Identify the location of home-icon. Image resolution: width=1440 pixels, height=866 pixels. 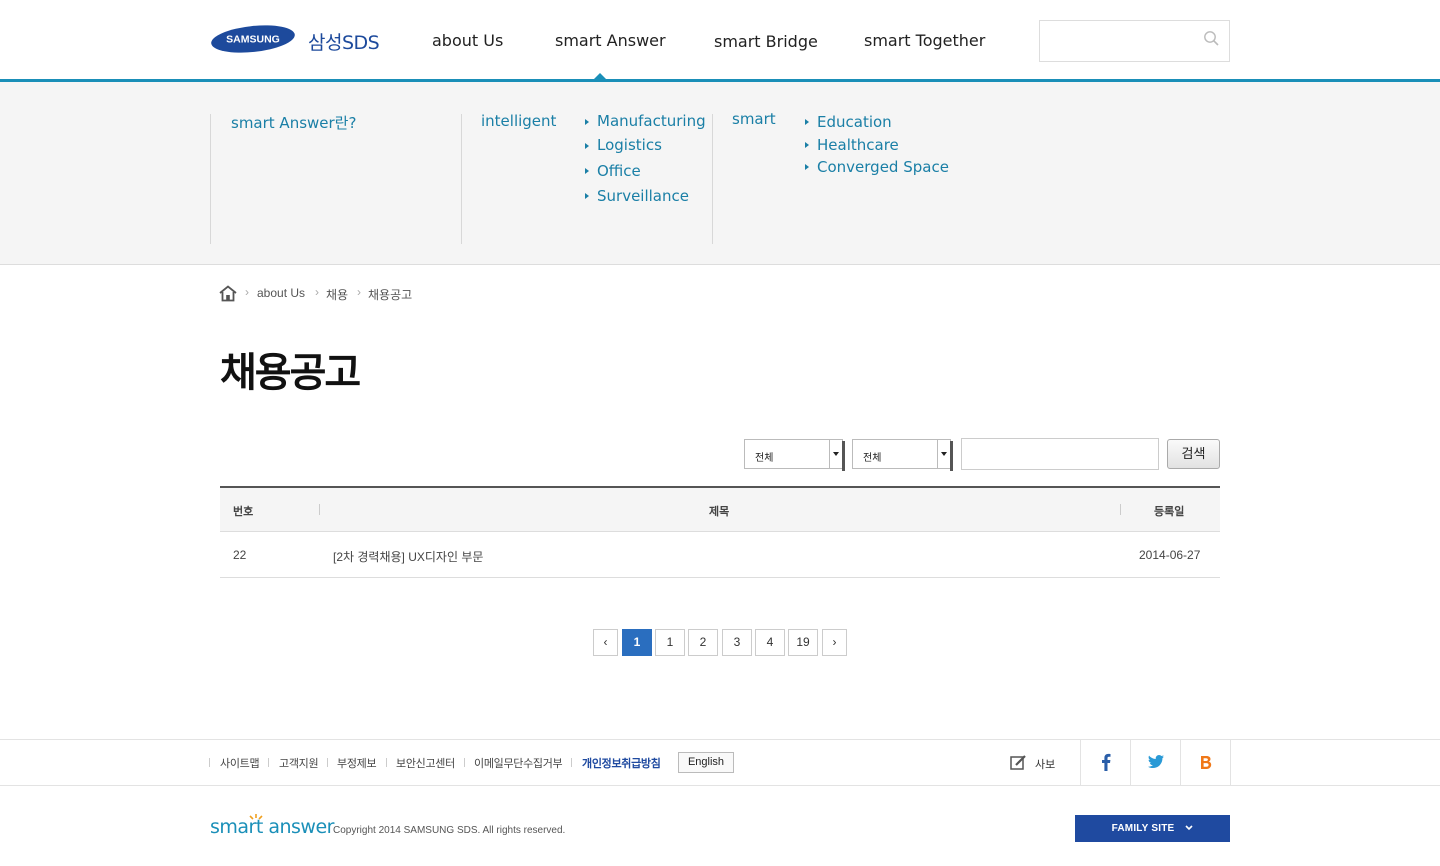
(228, 293).